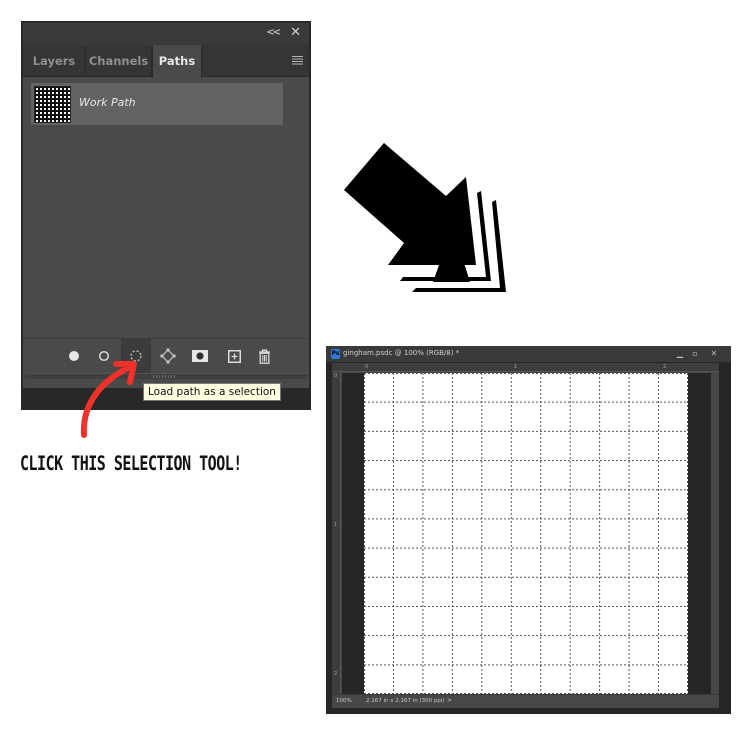 Image resolution: width=750 pixels, height=750 pixels. What do you see at coordinates (344, 701) in the screenshot?
I see `zoom-level: 100%` at bounding box center [344, 701].